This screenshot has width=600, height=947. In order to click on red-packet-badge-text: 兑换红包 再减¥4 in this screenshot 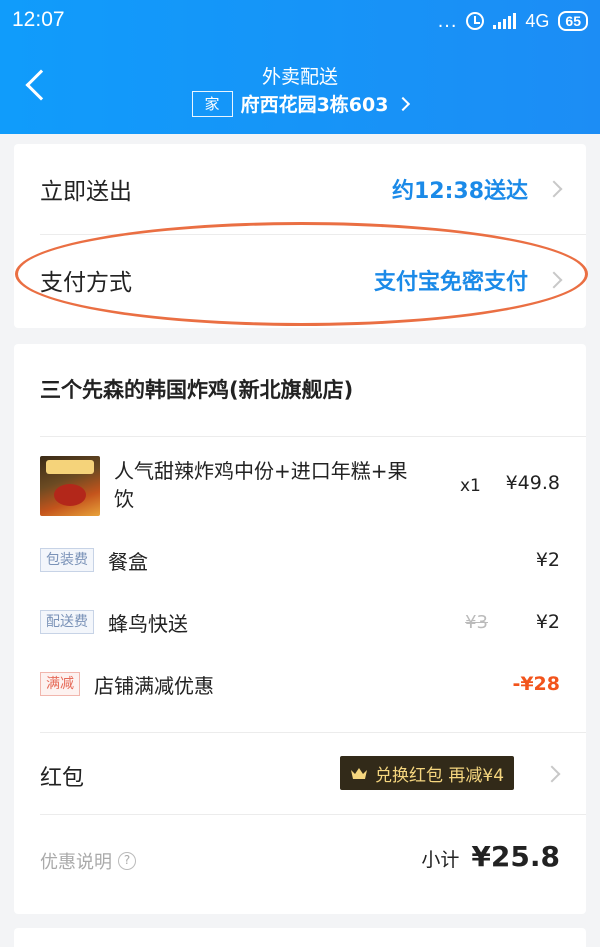, I will do `click(440, 775)`.